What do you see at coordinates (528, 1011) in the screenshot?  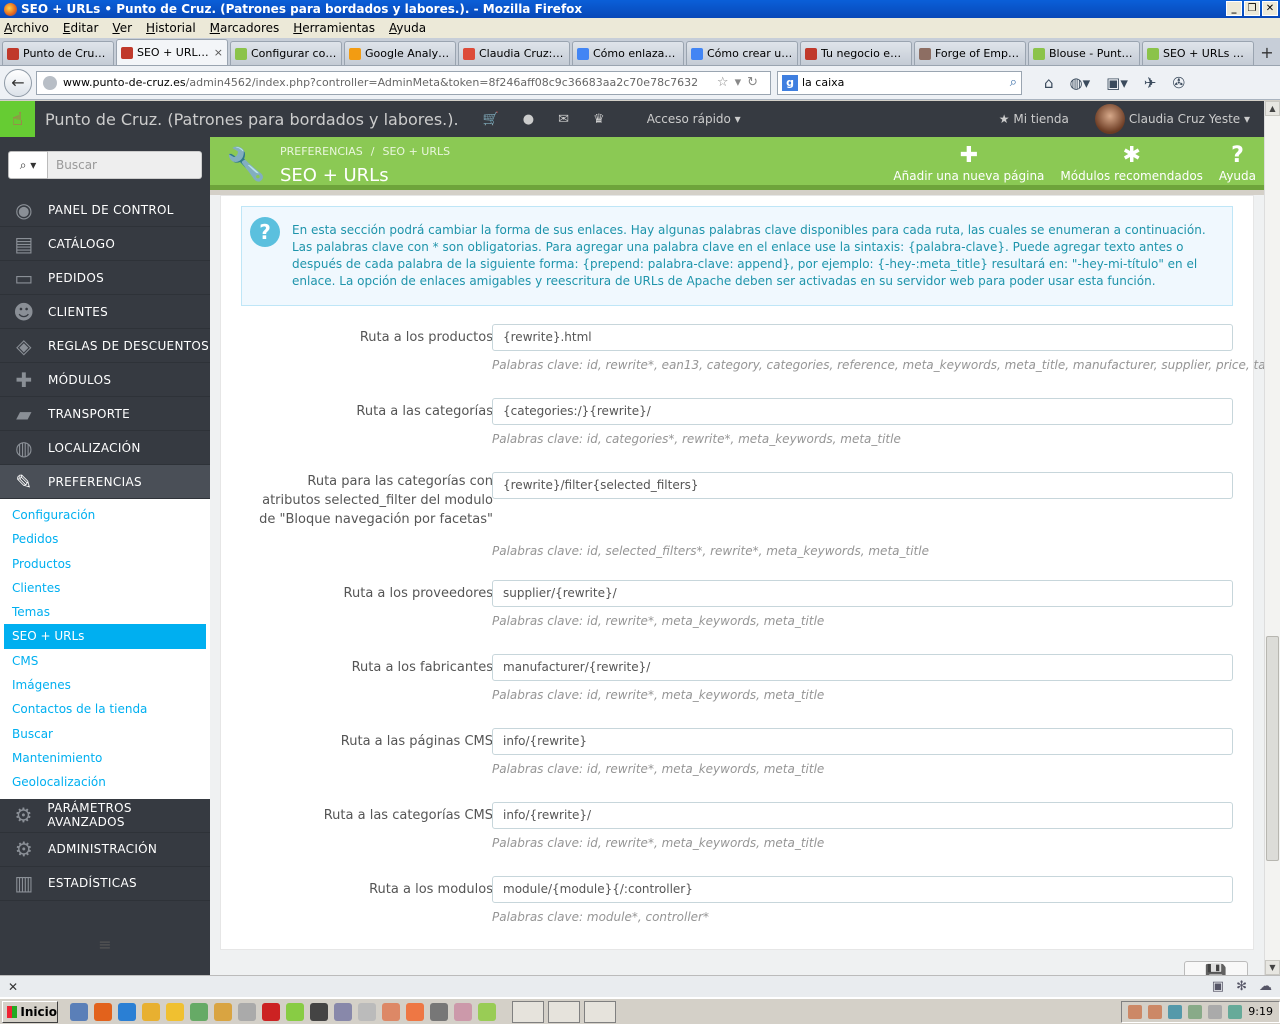 I see `task-firefox` at bounding box center [528, 1011].